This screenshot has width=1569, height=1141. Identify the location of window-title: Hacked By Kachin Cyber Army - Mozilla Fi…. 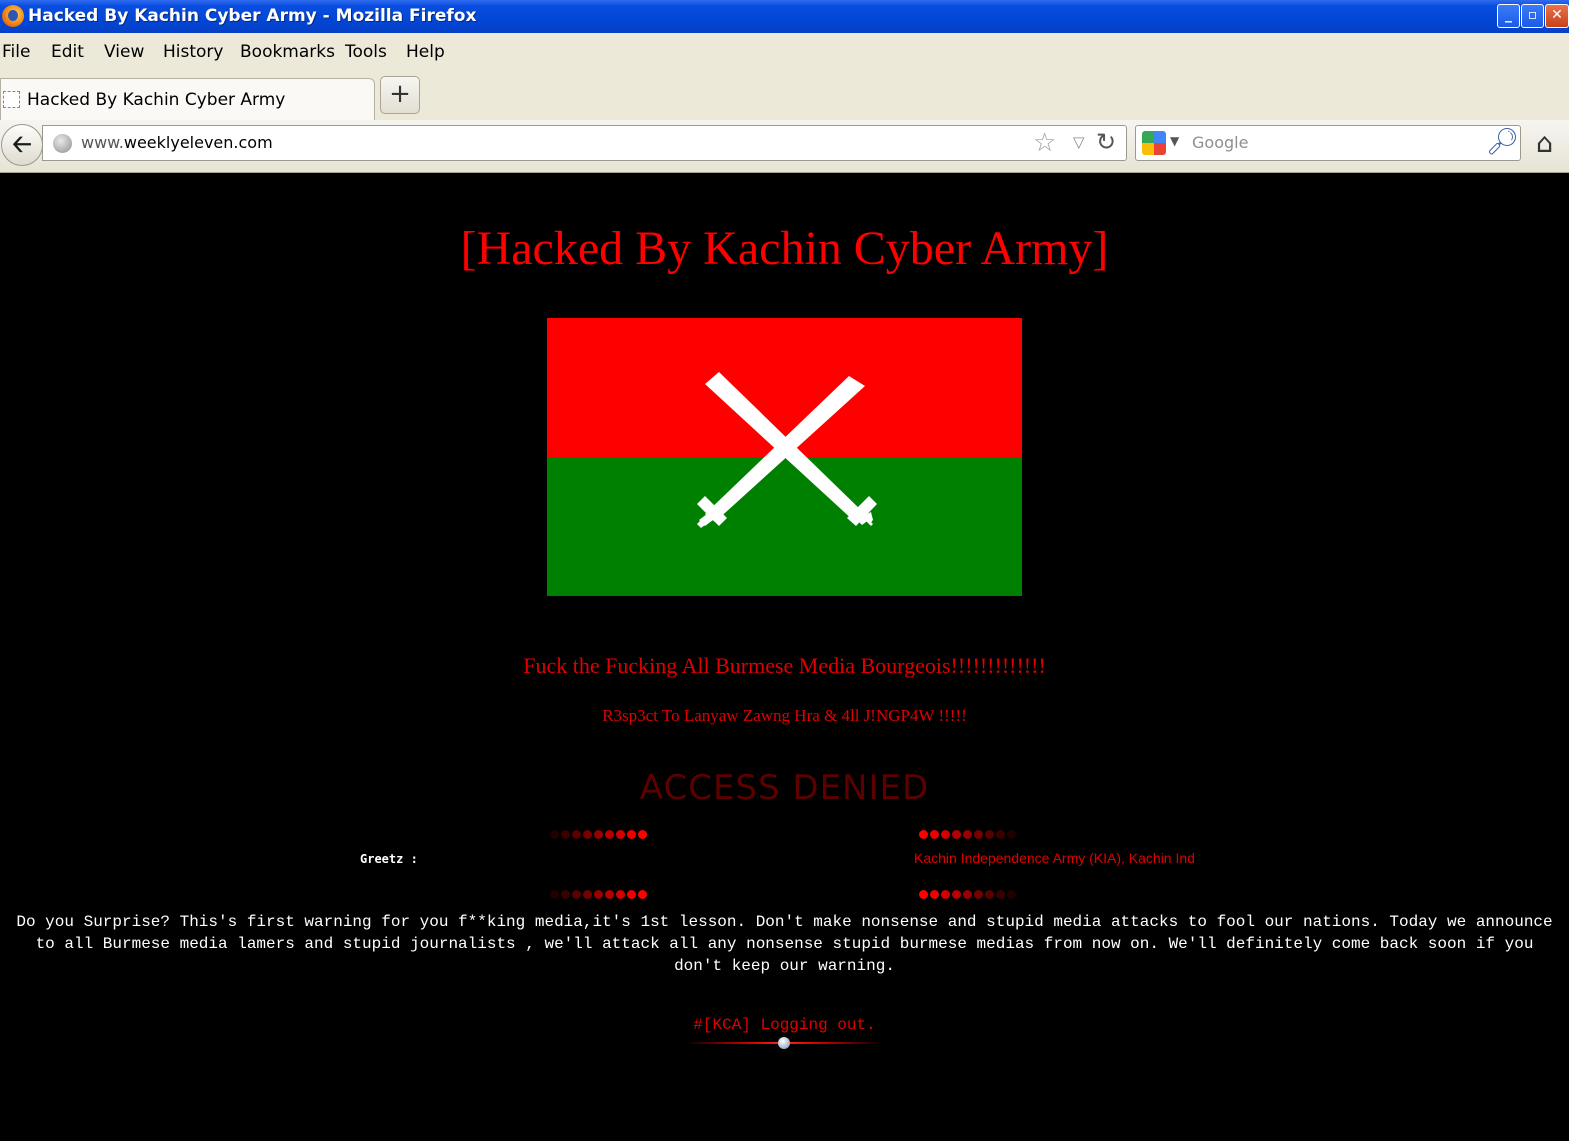
(252, 16).